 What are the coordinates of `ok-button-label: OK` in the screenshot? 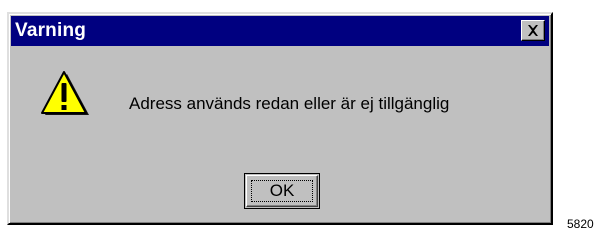 It's located at (282, 190).